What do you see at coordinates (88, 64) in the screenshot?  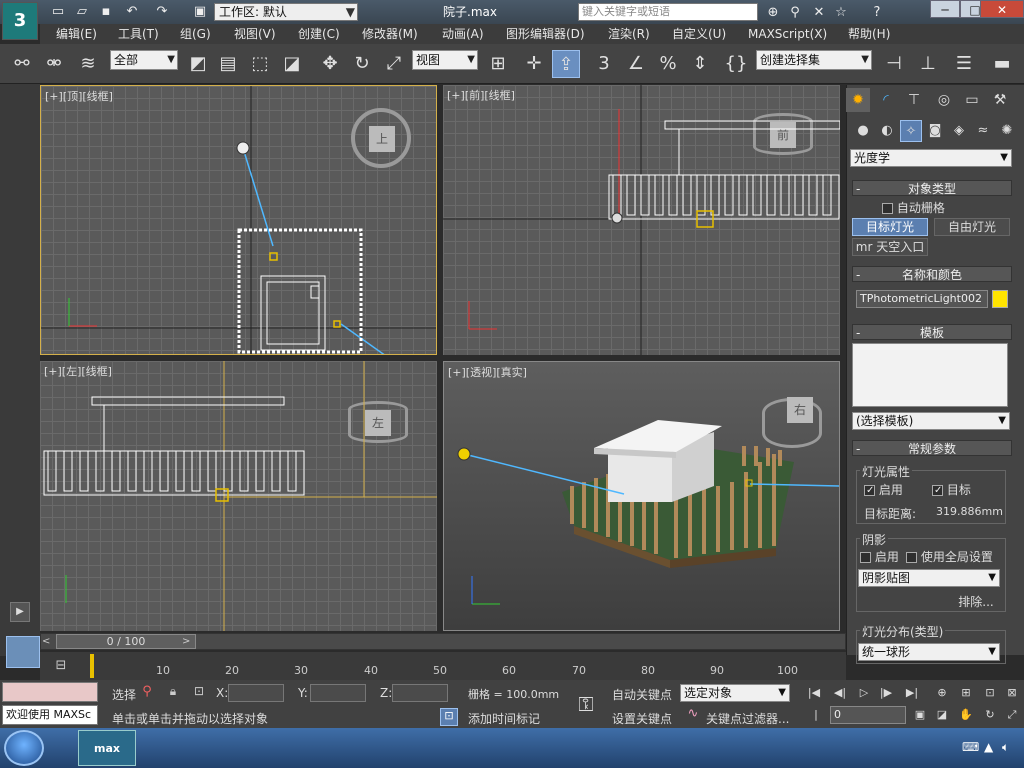 I see `bind-spacewarp-icon: ≋` at bounding box center [88, 64].